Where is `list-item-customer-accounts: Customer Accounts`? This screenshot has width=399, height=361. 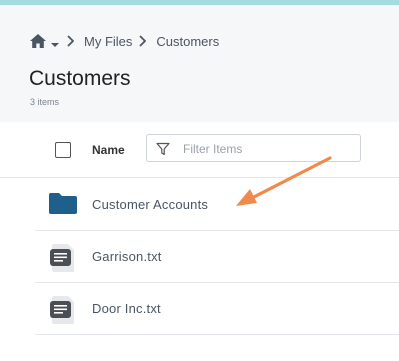
list-item-customer-accounts: Customer Accounts is located at coordinates (217, 205).